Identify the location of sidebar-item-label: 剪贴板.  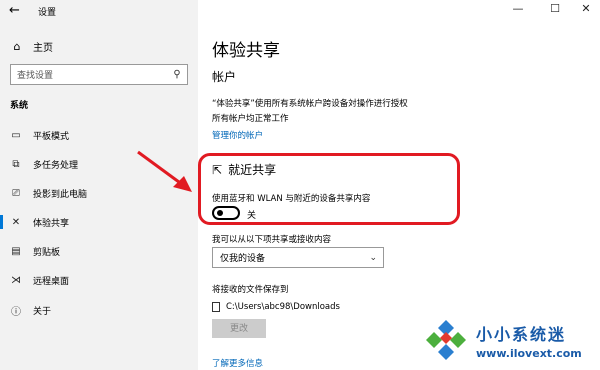
(47, 252).